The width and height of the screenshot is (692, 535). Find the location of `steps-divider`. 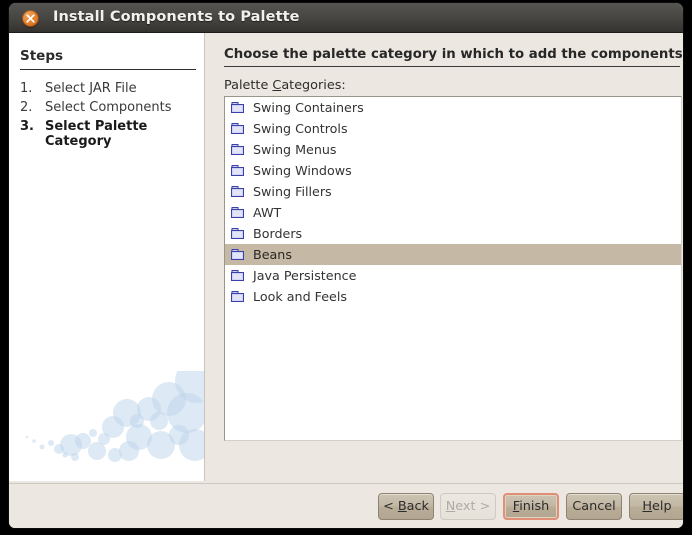

steps-divider is located at coordinates (108, 69).